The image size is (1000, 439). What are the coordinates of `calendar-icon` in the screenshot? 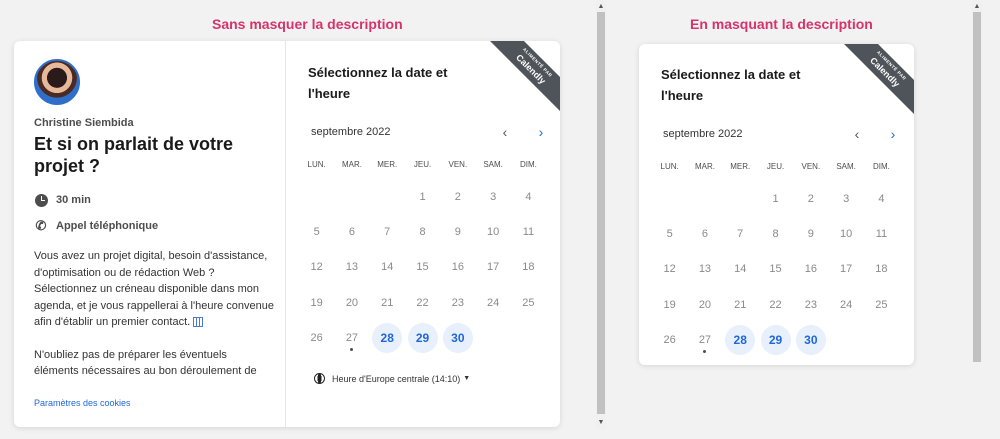 It's located at (198, 322).